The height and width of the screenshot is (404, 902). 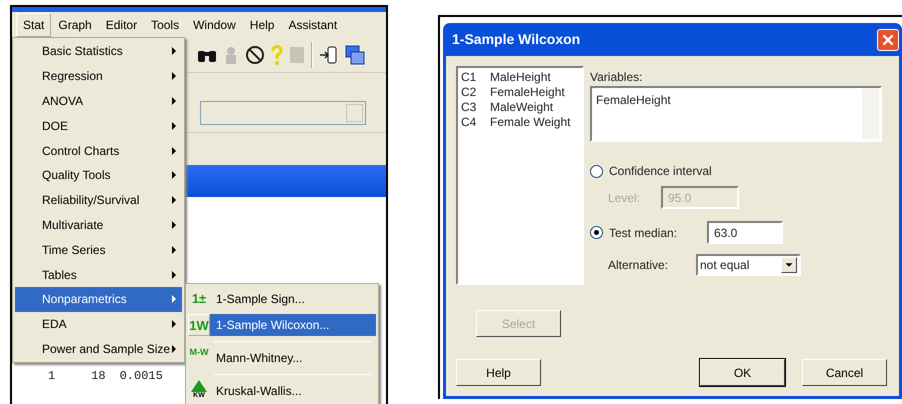 What do you see at coordinates (498, 372) in the screenshot?
I see `dialog-button: Help` at bounding box center [498, 372].